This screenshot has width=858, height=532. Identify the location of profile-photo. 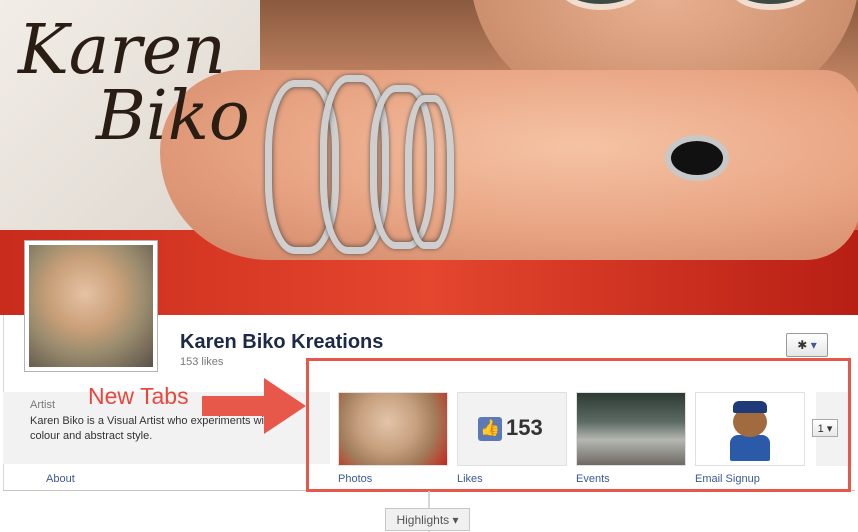
(91, 306).